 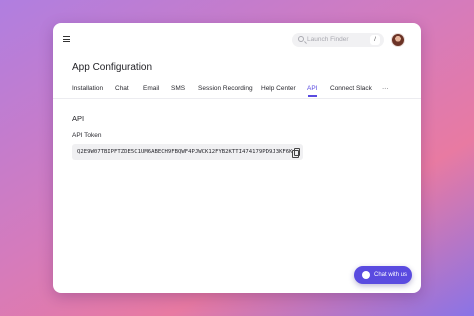 I want to click on active-tab-indicator, so click(x=312, y=96).